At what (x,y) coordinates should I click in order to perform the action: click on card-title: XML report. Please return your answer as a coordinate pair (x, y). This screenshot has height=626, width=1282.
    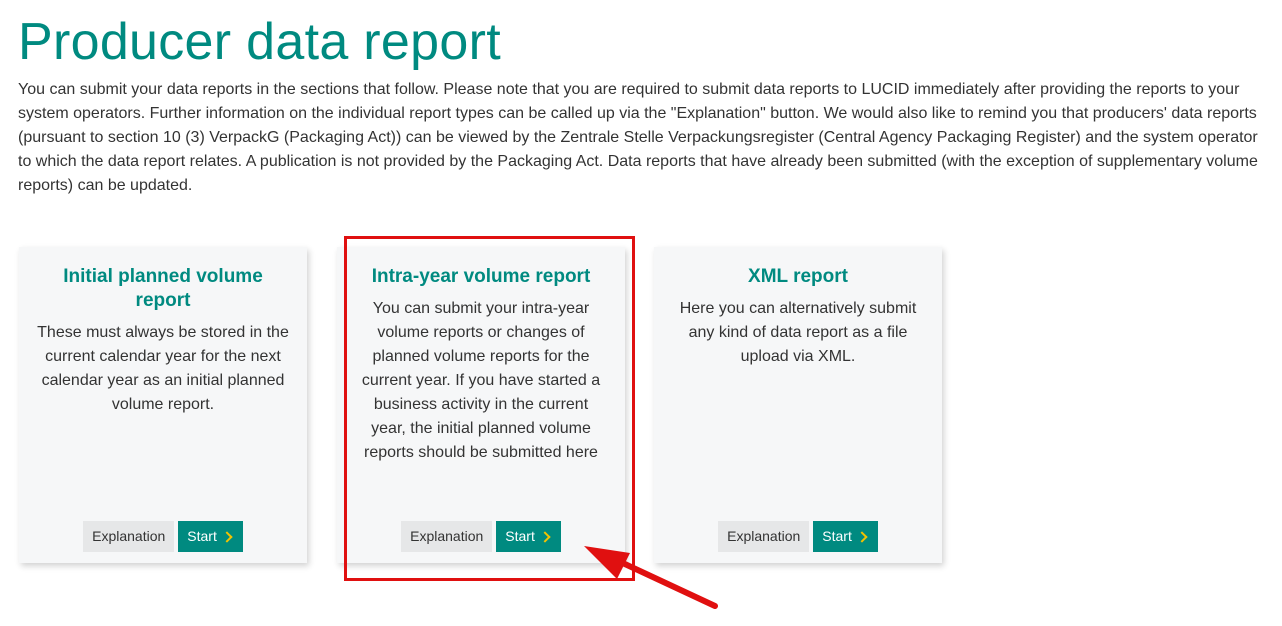
    Looking at the image, I should click on (798, 276).